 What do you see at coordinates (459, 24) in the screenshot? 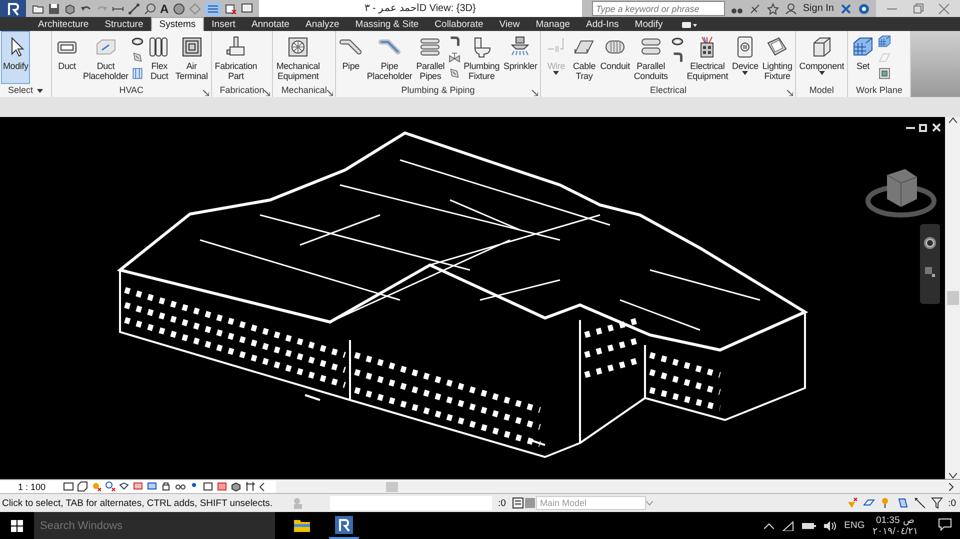
I see `ribbon-tab: Collaborate` at bounding box center [459, 24].